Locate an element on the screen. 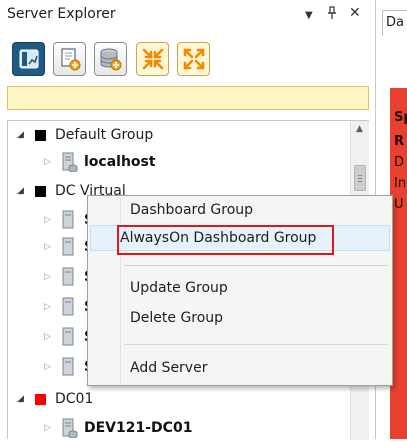 The height and width of the screenshot is (442, 407). collapse-arrows-icon is located at coordinates (152, 59).